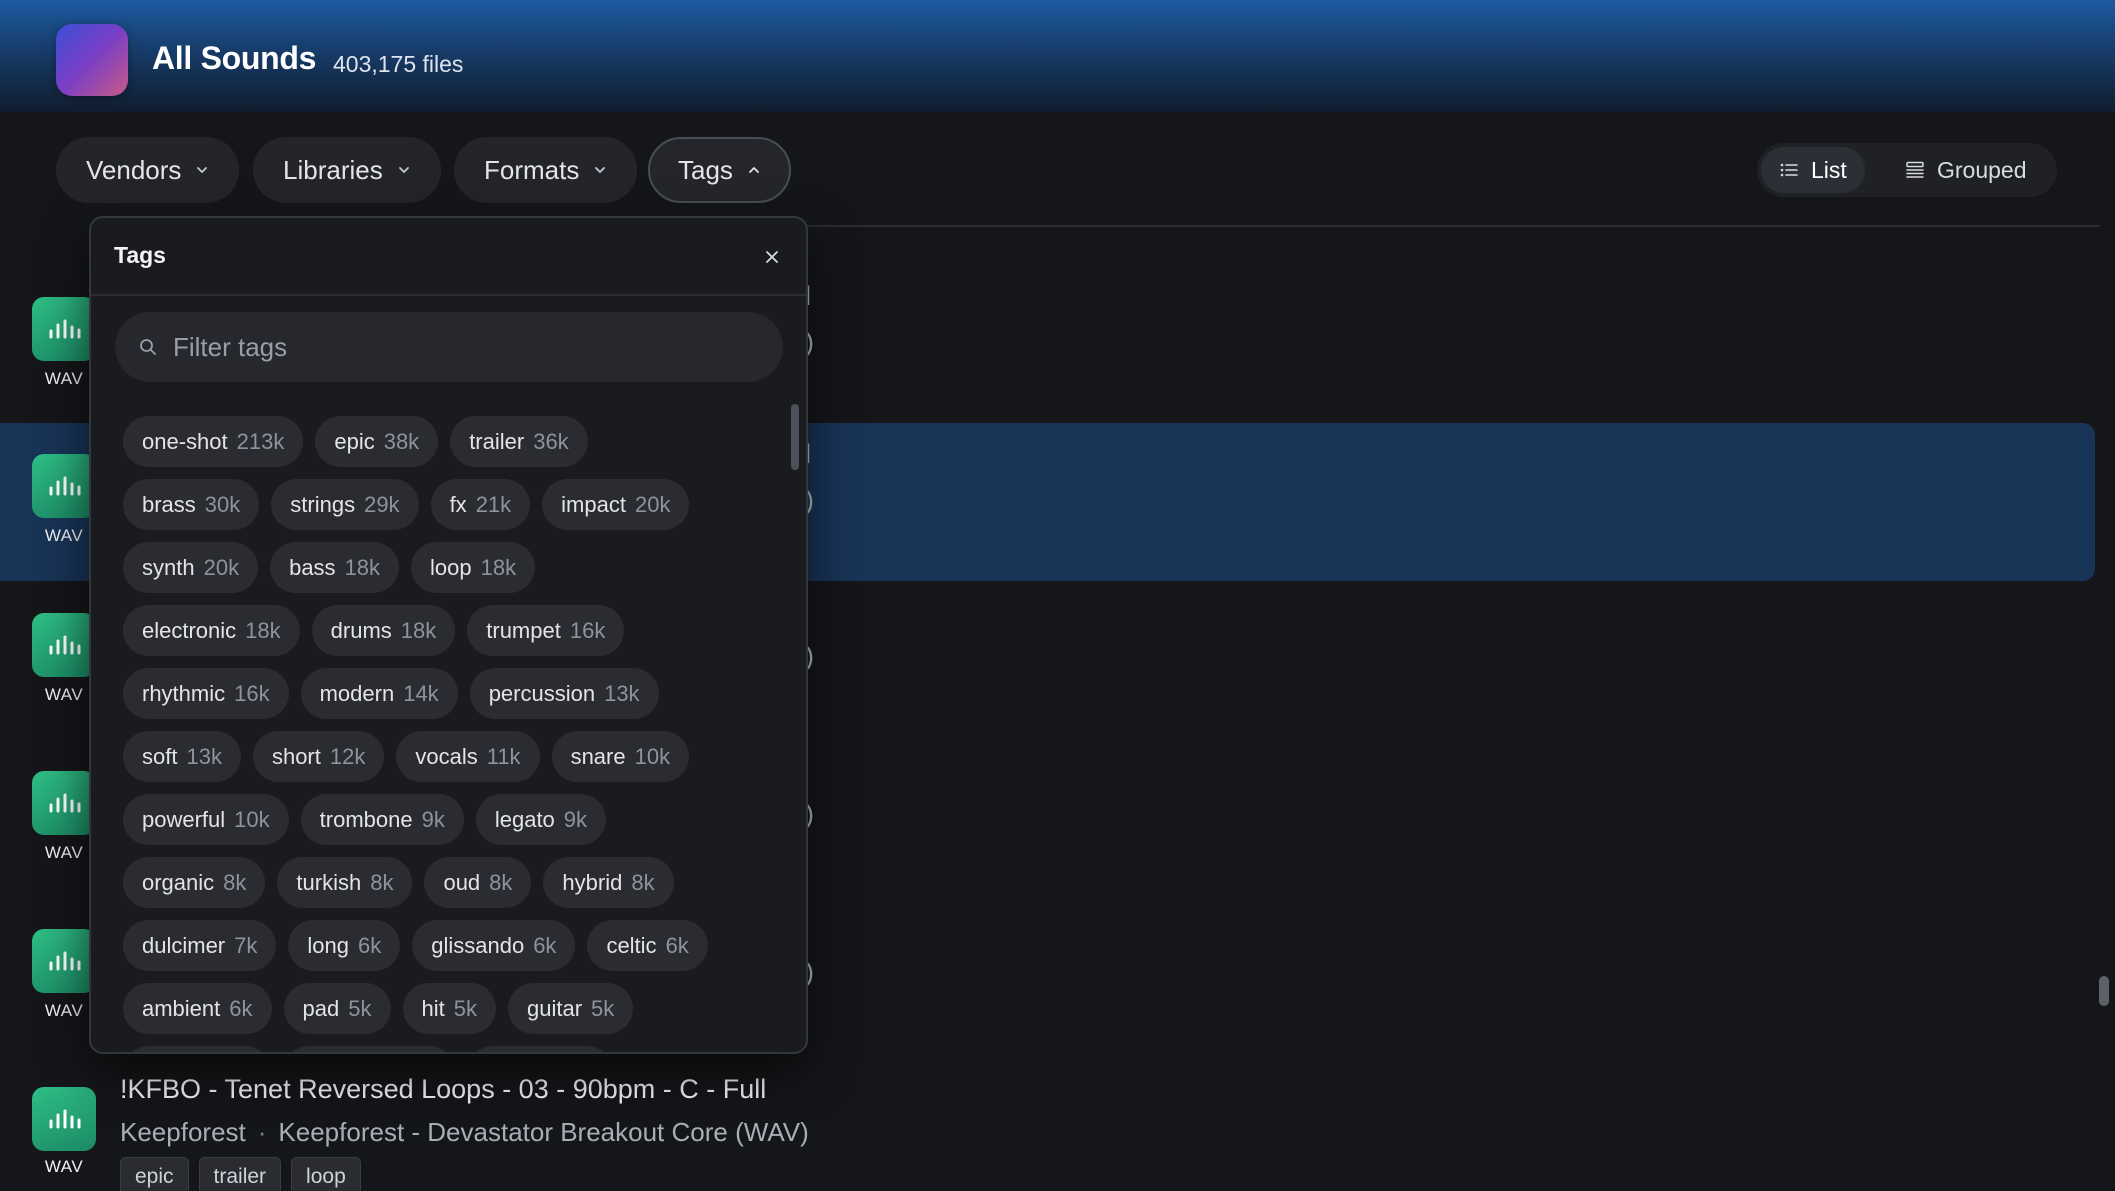  What do you see at coordinates (296, 756) in the screenshot?
I see `tag-name: short` at bounding box center [296, 756].